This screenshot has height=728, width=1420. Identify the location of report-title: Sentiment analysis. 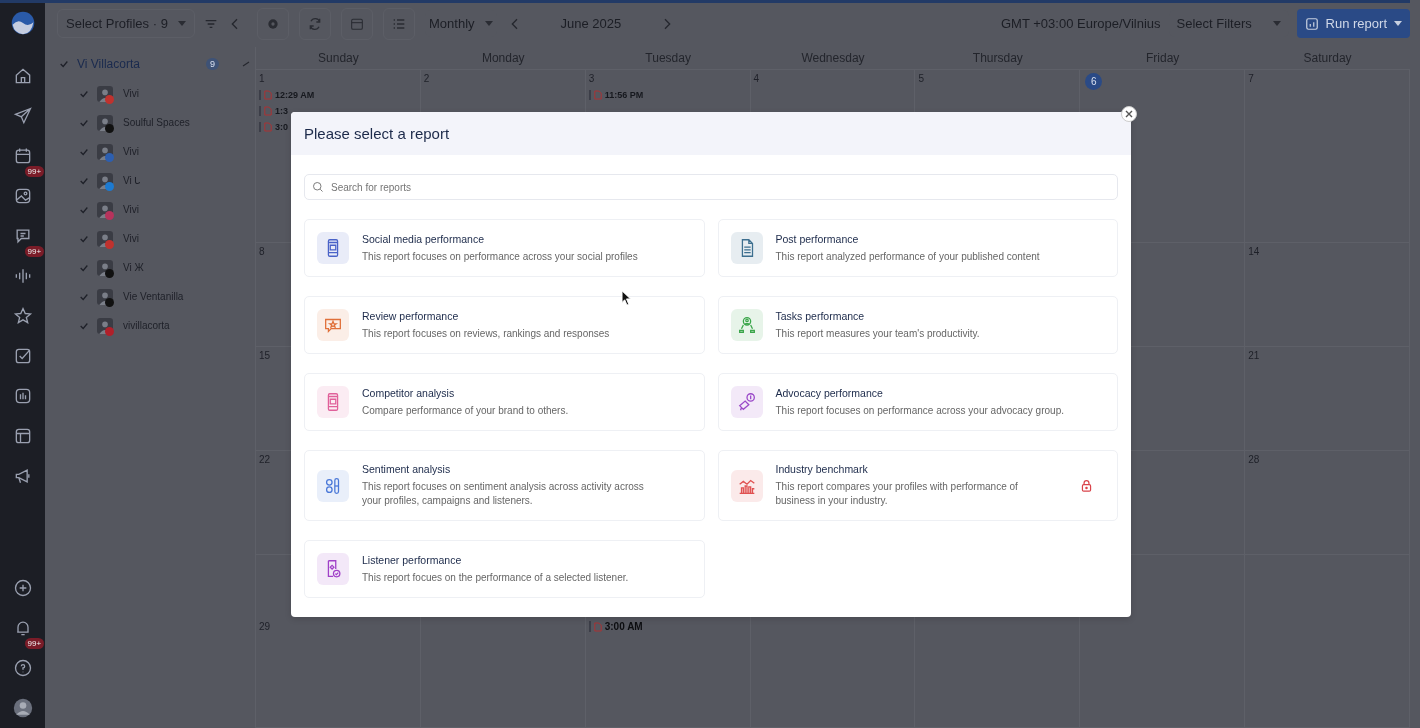
(407, 469).